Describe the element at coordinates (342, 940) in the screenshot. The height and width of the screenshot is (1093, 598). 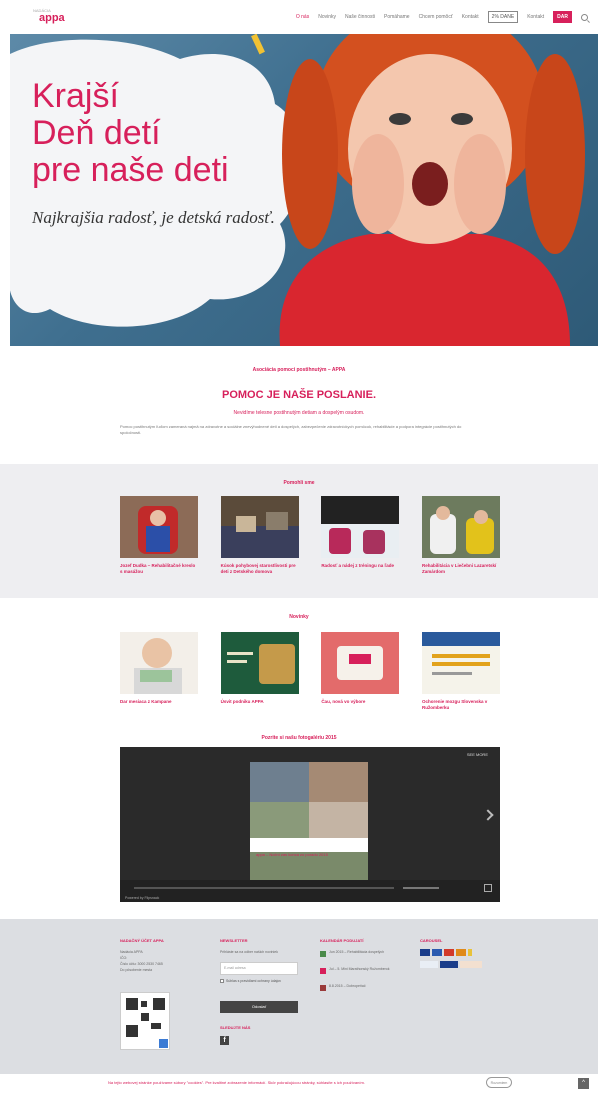
I see `calendar-title: KALENDÁR PODUJATÍ` at that location.